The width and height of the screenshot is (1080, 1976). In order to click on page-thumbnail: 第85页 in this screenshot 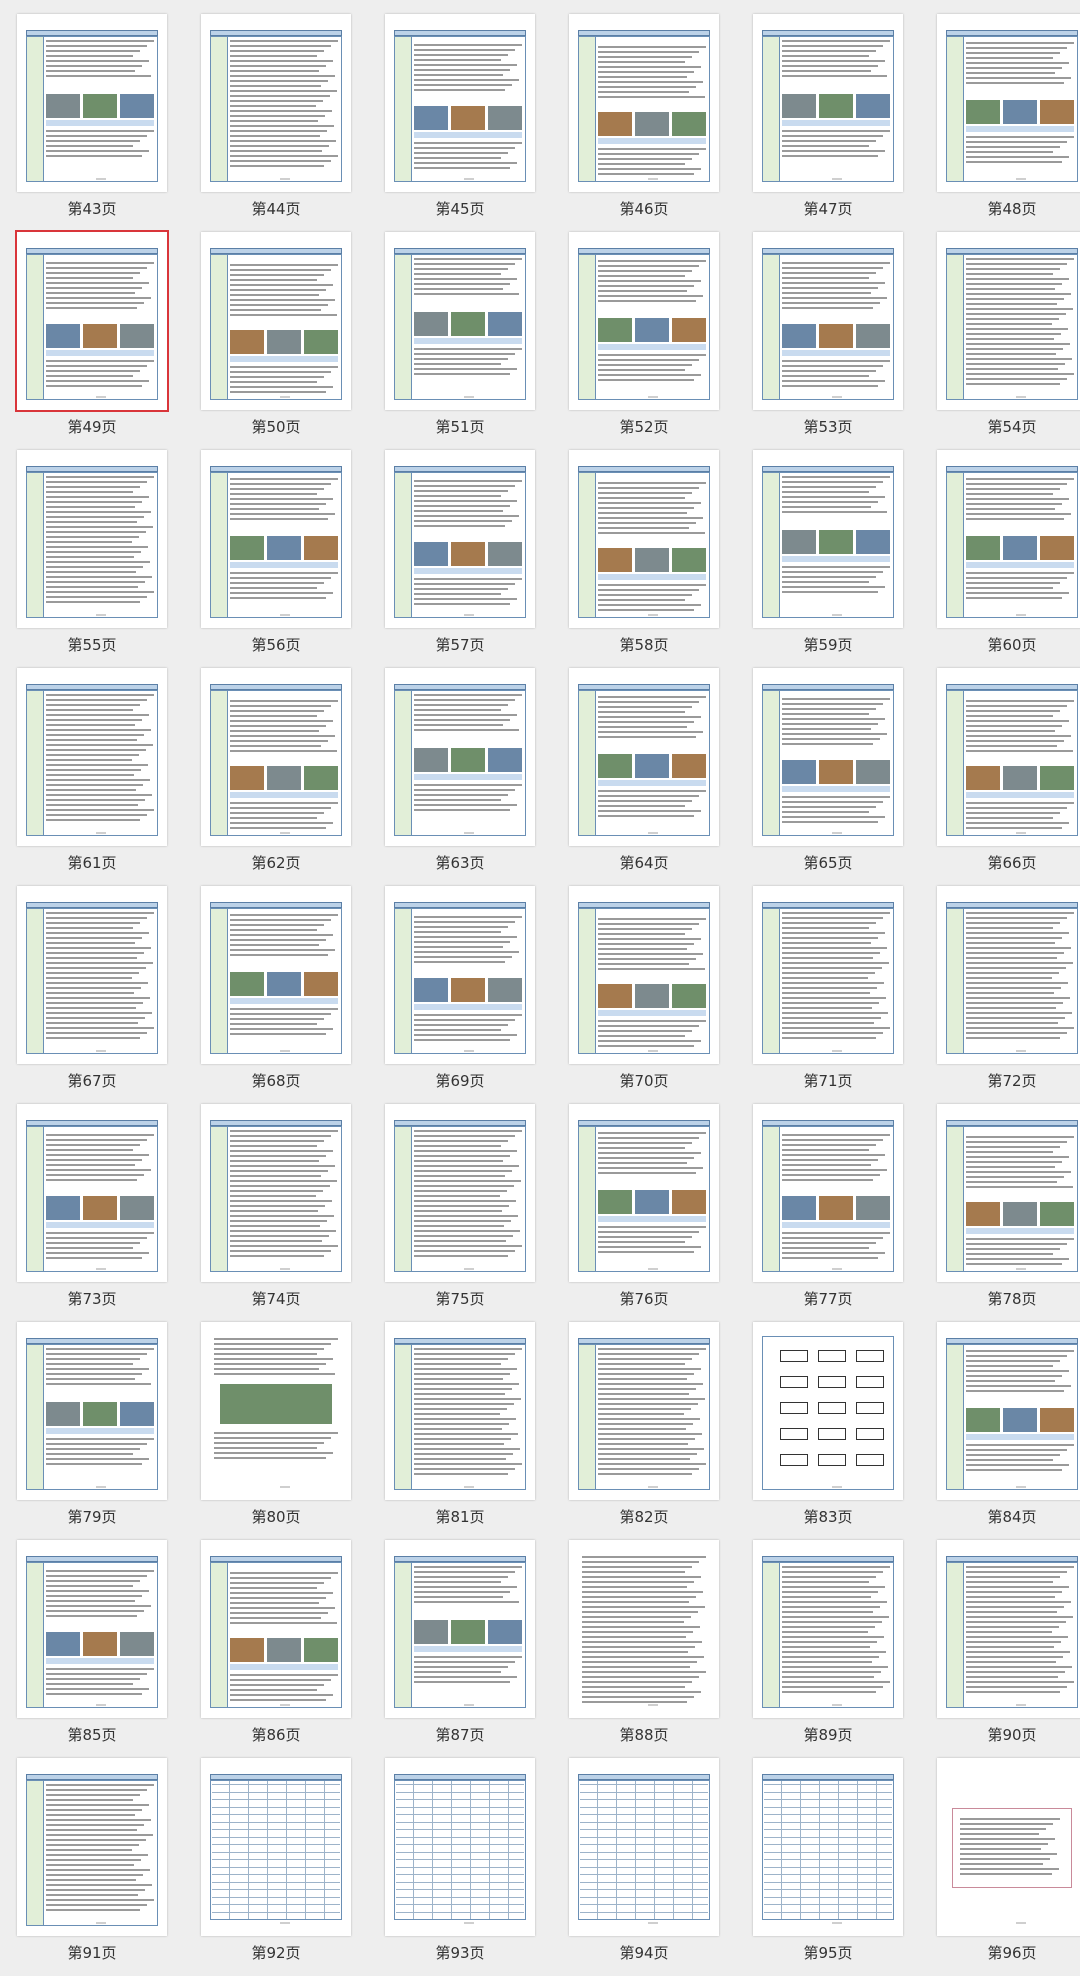, I will do `click(92, 1649)`.